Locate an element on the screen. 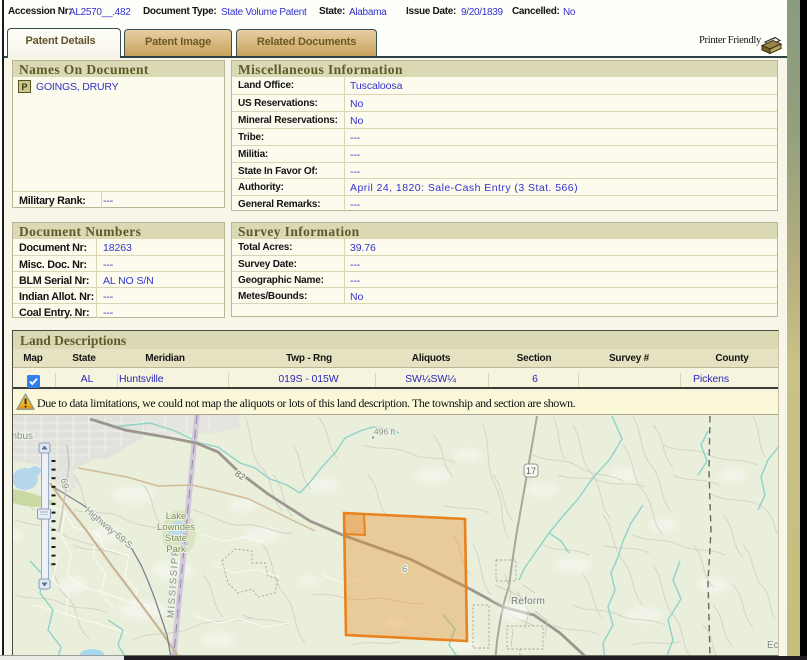 Image resolution: width=807 pixels, height=660 pixels. svg-text: Ec is located at coordinates (772, 645).